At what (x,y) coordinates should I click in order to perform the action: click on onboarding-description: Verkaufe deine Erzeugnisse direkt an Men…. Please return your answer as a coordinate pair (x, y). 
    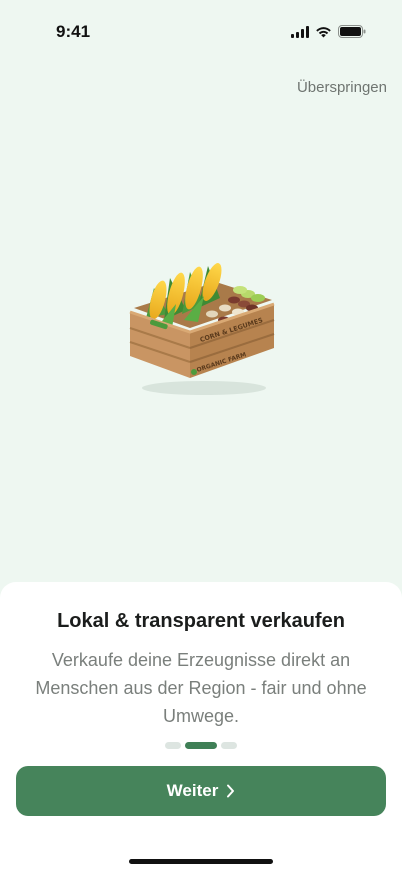
    Looking at the image, I should click on (201, 688).